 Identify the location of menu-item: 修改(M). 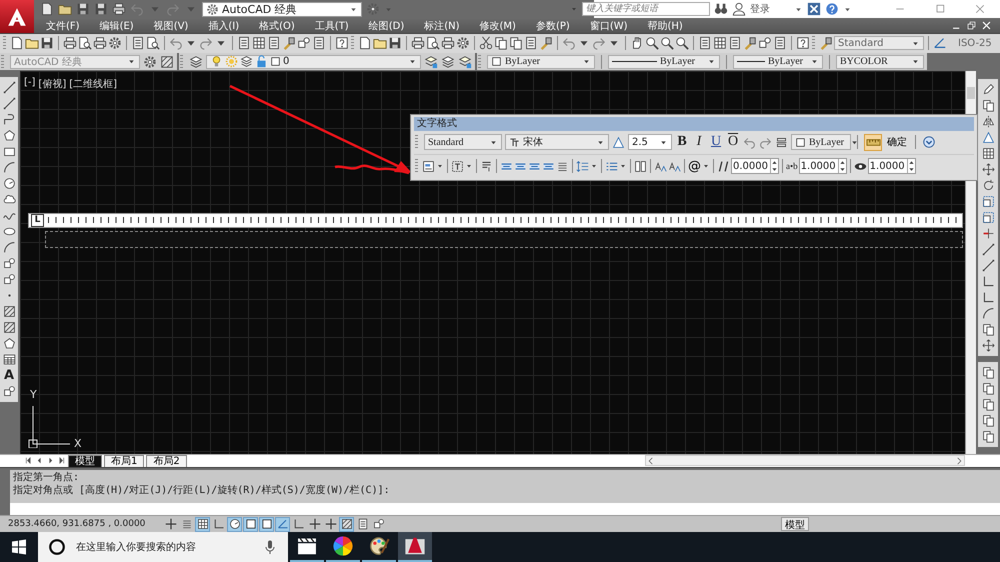
(498, 25).